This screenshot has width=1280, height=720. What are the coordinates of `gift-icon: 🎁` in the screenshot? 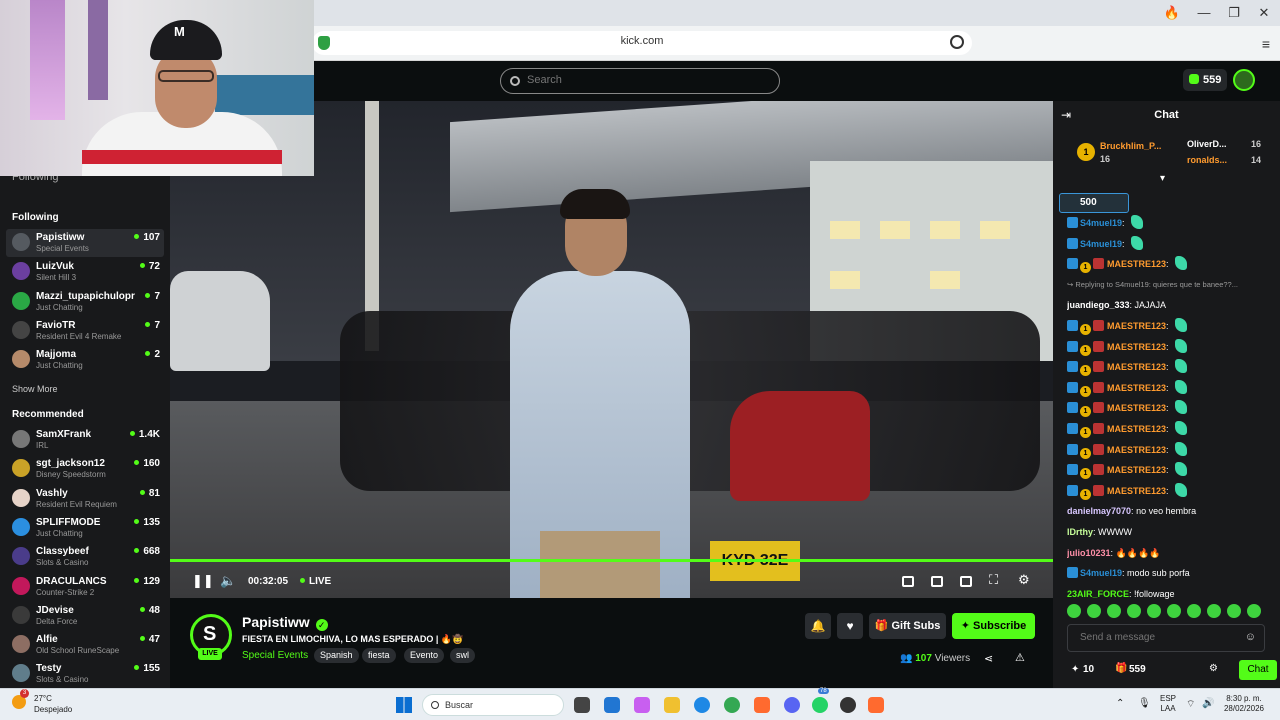 It's located at (1121, 668).